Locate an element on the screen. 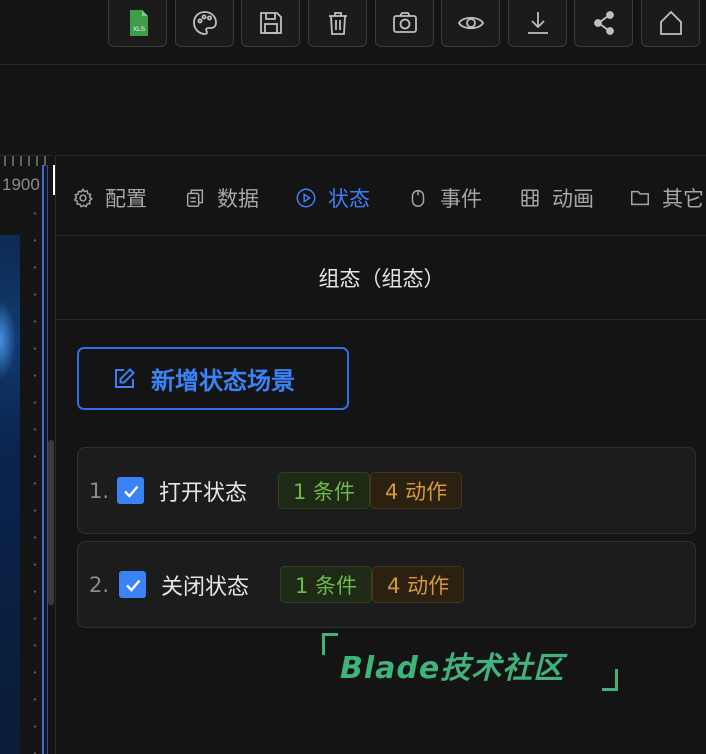 The image size is (706, 754). save-icon is located at coordinates (270, 22).